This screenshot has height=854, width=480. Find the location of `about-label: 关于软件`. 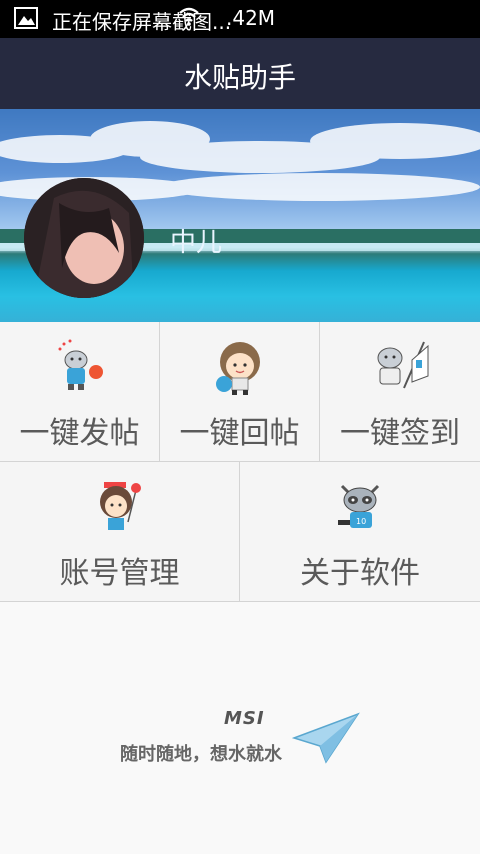

about-label: 关于软件 is located at coordinates (360, 573).